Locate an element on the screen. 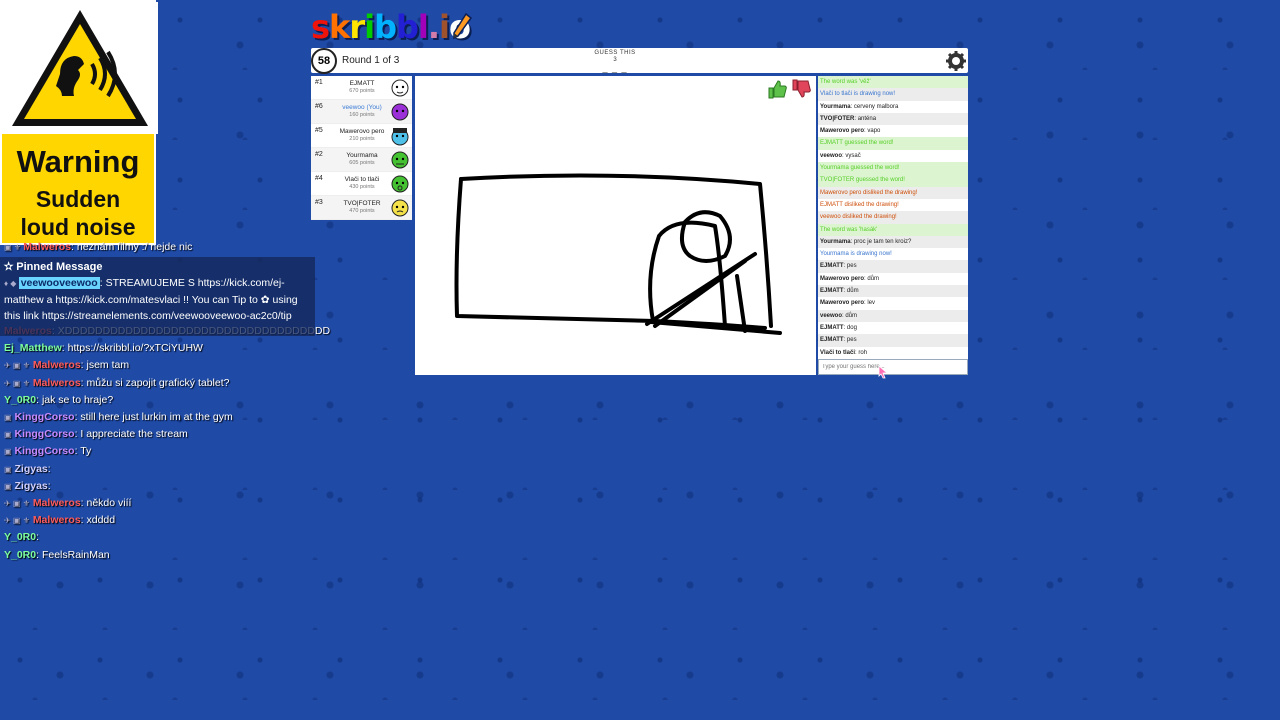  chat-message: ▣ Zigyas: is located at coordinates (27, 486).